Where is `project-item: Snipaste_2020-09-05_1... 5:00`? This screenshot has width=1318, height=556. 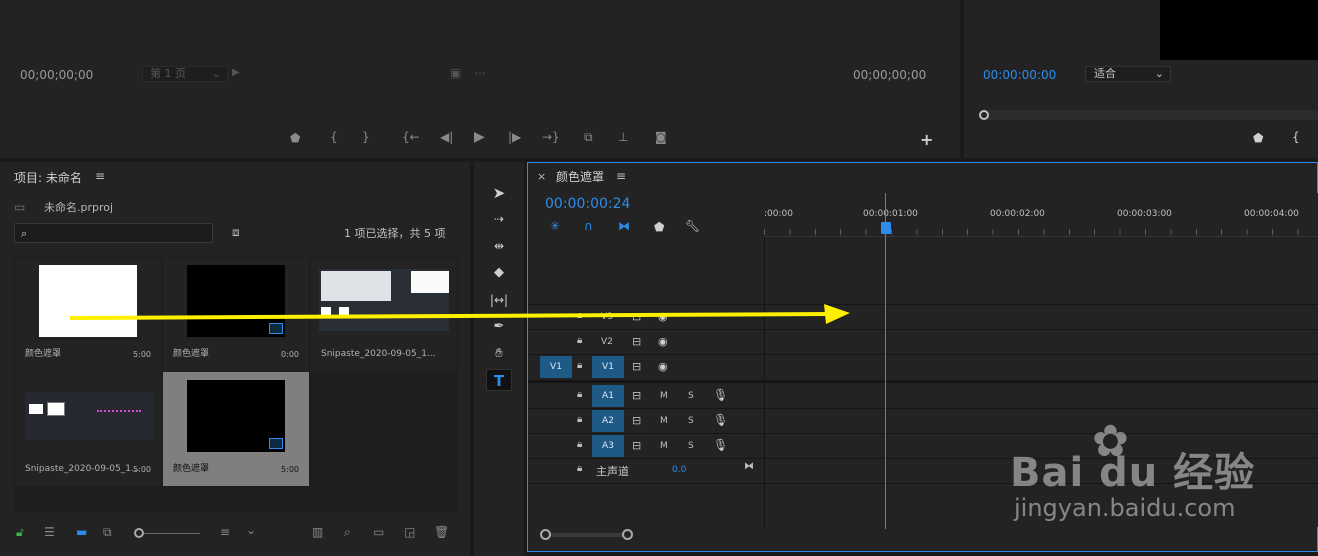 project-item: Snipaste_2020-09-05_1... 5:00 is located at coordinates (88, 429).